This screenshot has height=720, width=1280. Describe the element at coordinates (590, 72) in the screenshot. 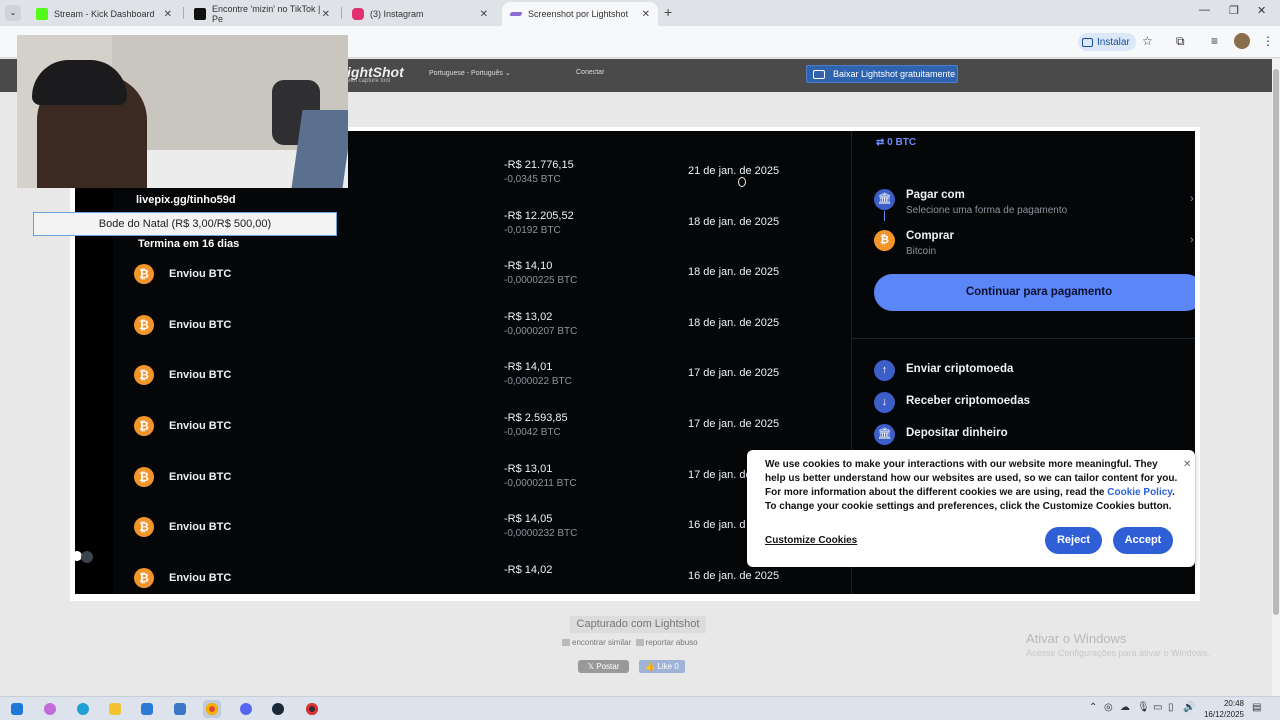

I see `connect-link: Conectar` at that location.